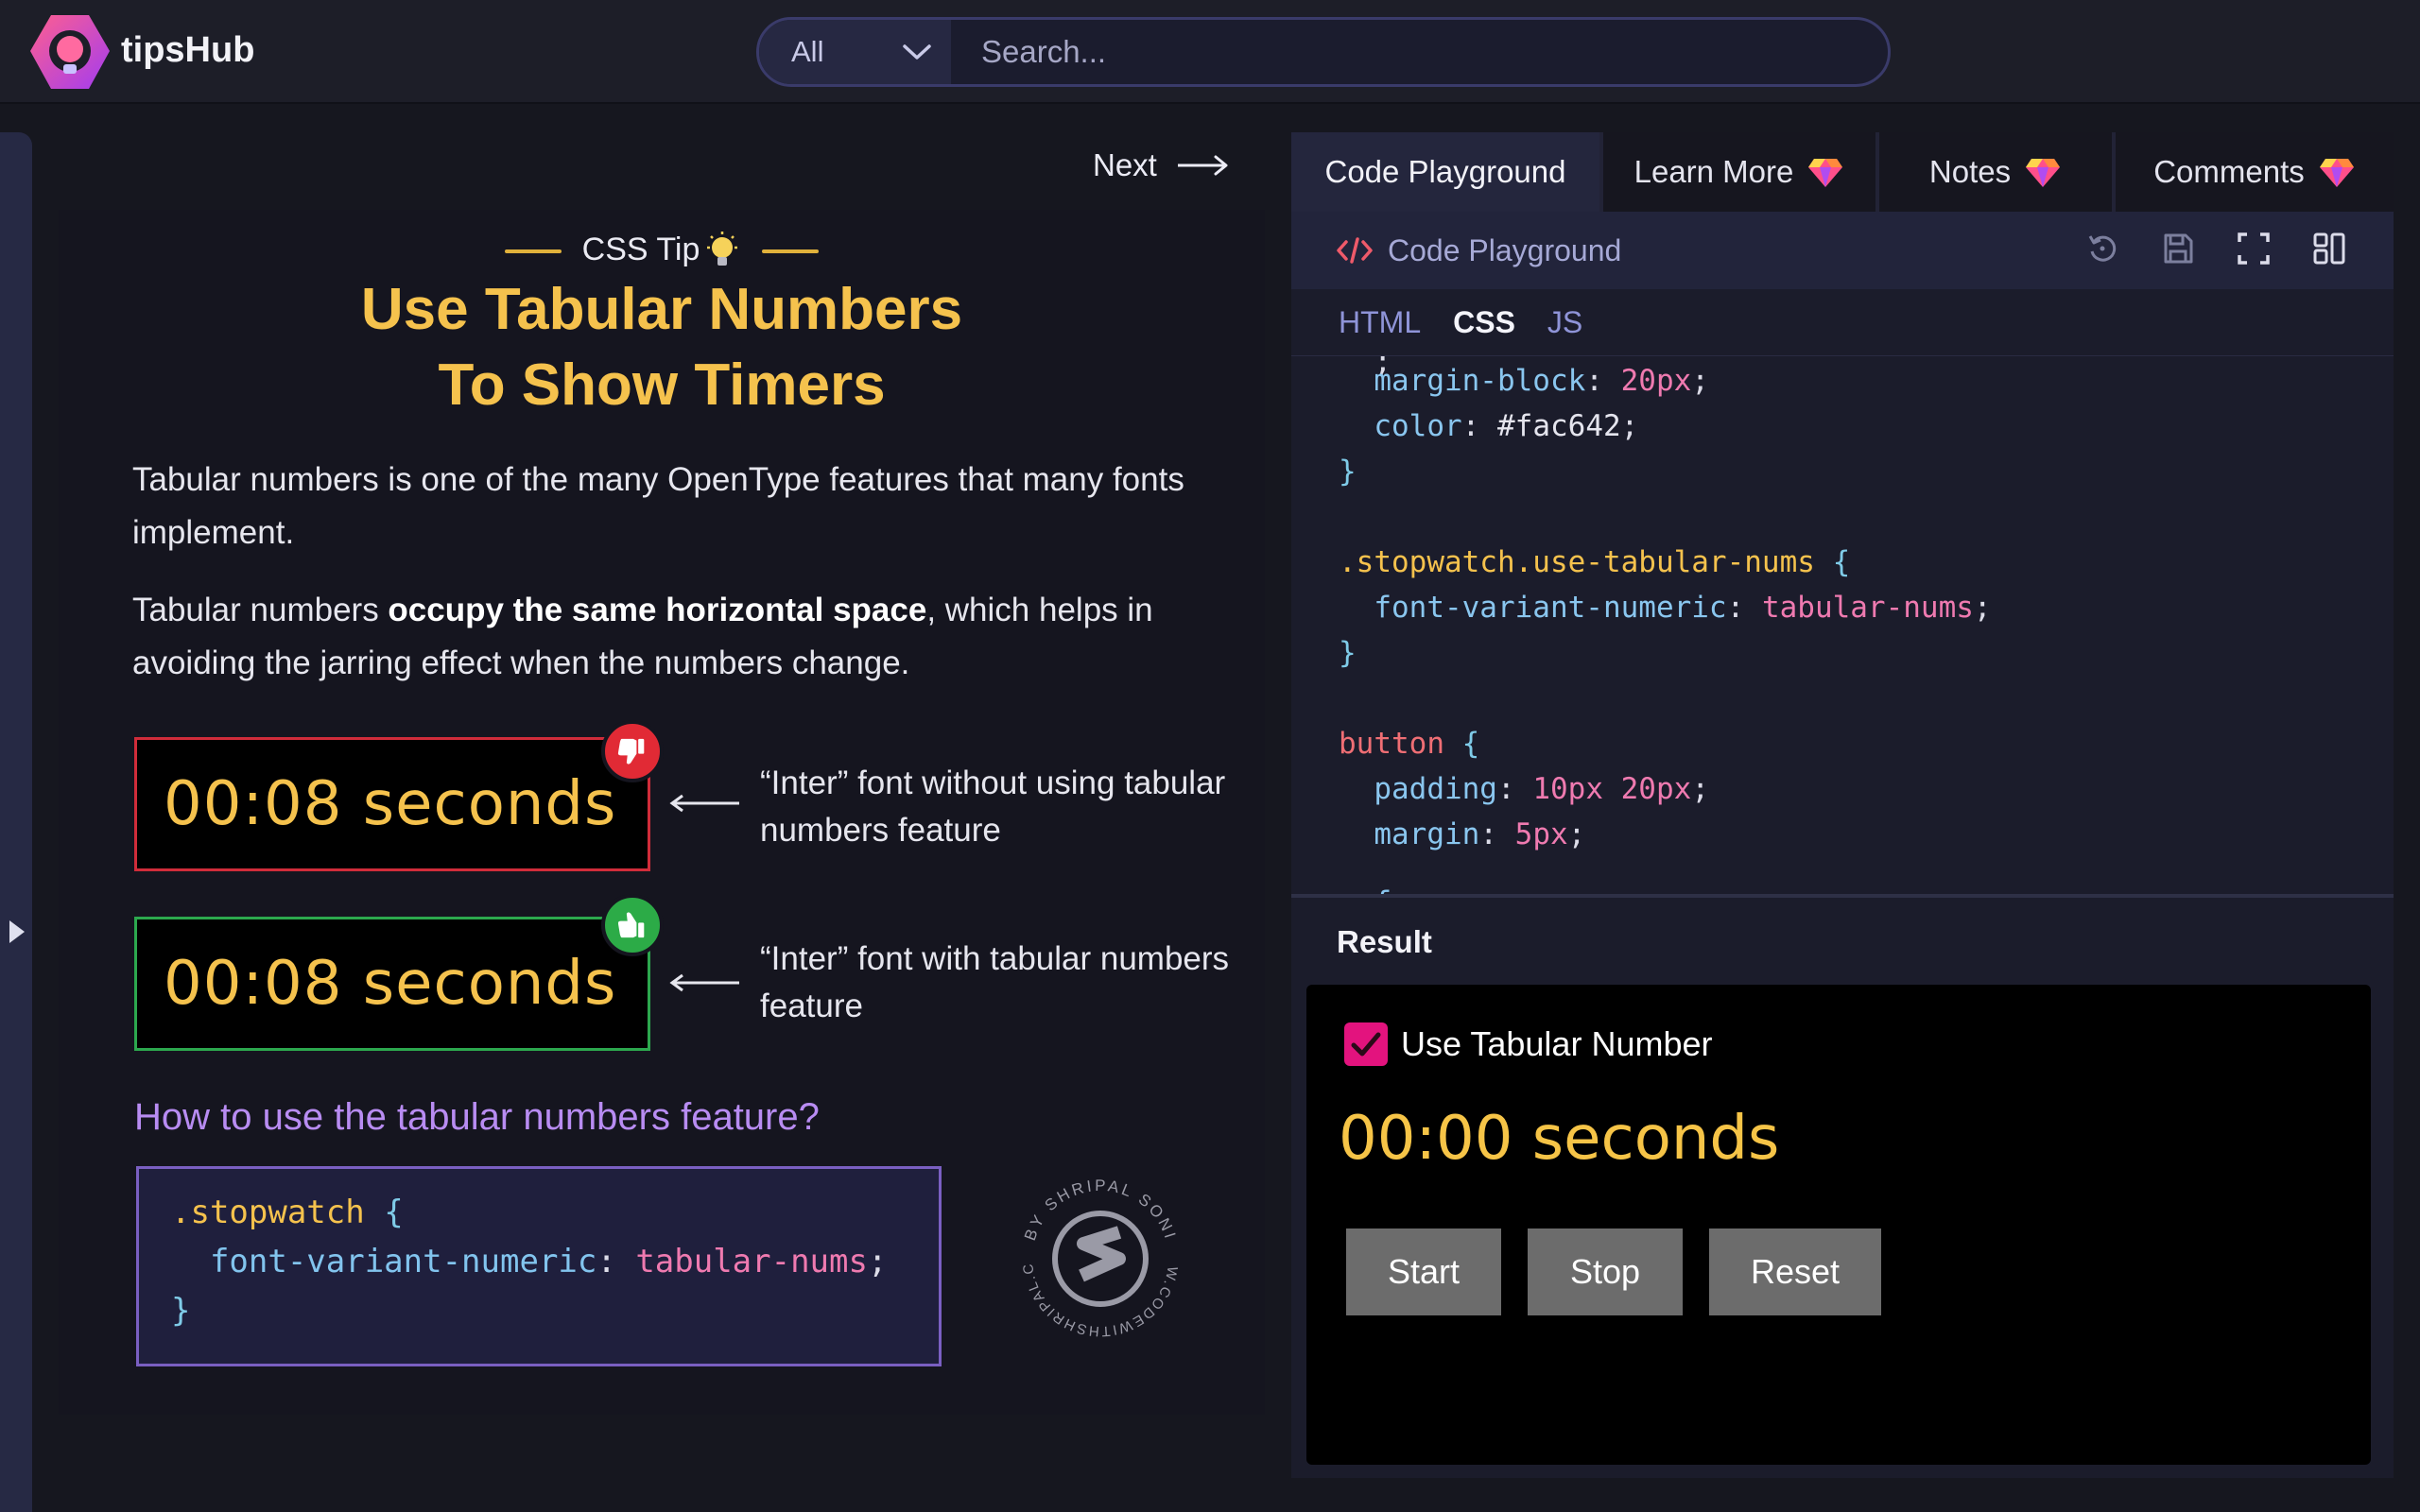 The image size is (2420, 1512). What do you see at coordinates (657, 610) in the screenshot?
I see `emphasis: occupy the same horizontal space` at bounding box center [657, 610].